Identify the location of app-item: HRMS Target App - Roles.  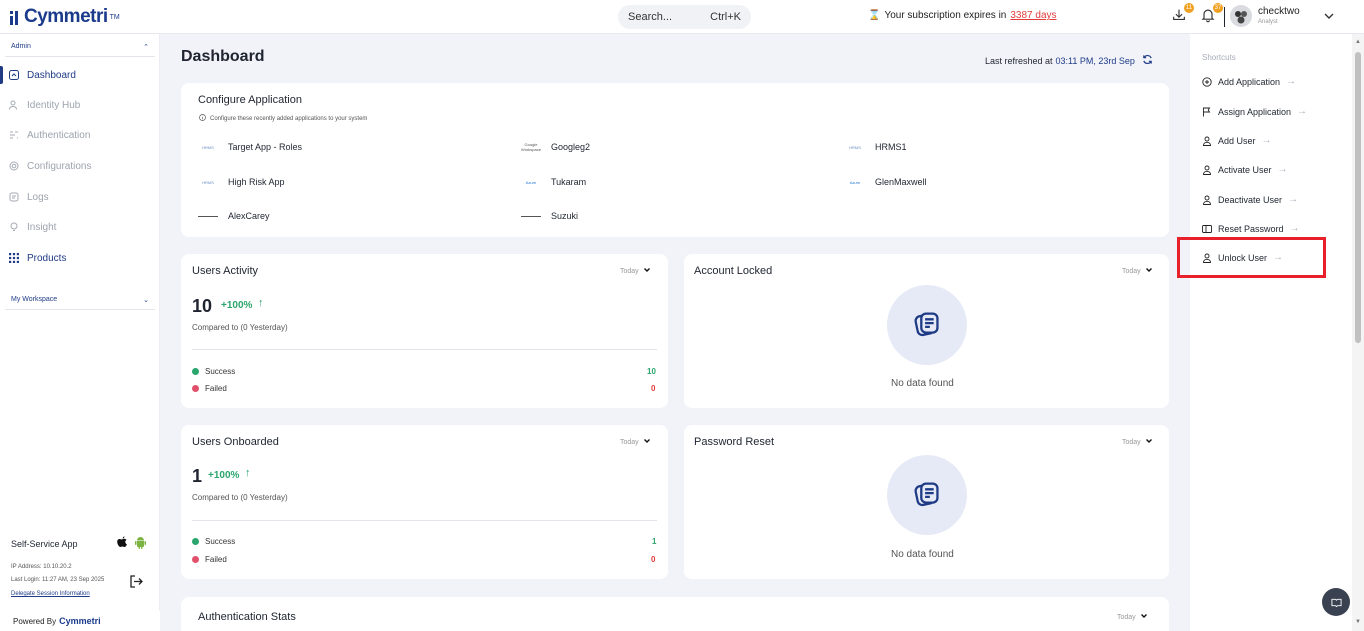
(250, 147).